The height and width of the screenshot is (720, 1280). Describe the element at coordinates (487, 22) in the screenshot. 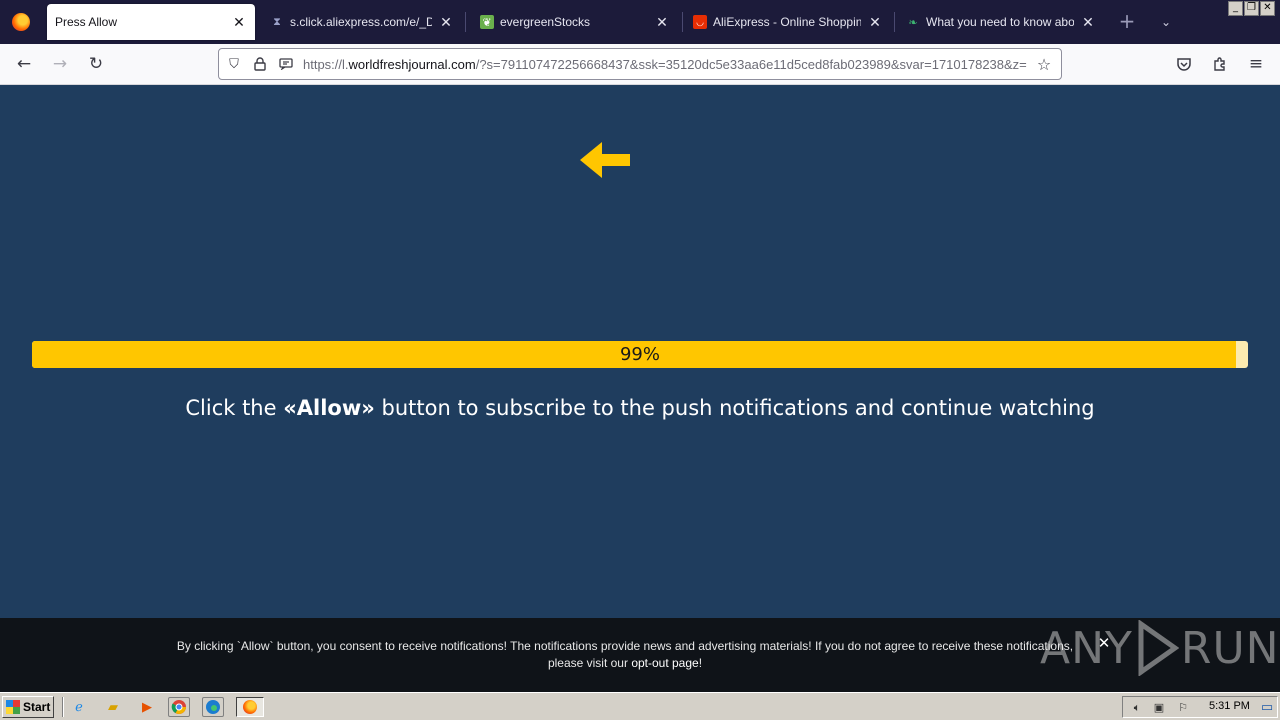

I see `evergreen-favicon-icon: ❦` at that location.